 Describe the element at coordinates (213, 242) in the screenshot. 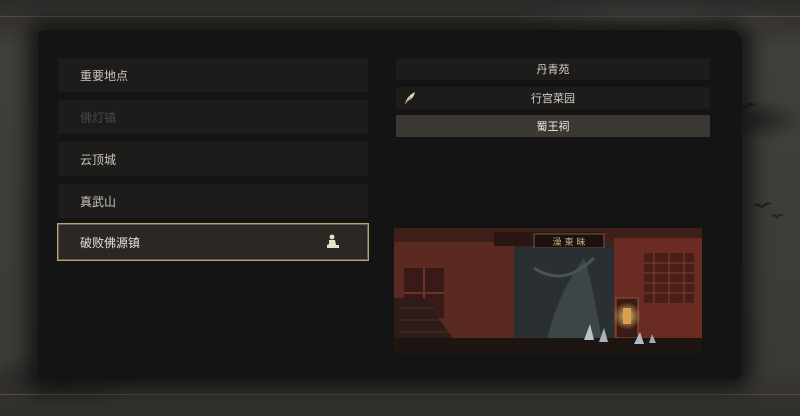

I see `region-item-ruined-foyuan-town: 破败佛源镇` at that location.